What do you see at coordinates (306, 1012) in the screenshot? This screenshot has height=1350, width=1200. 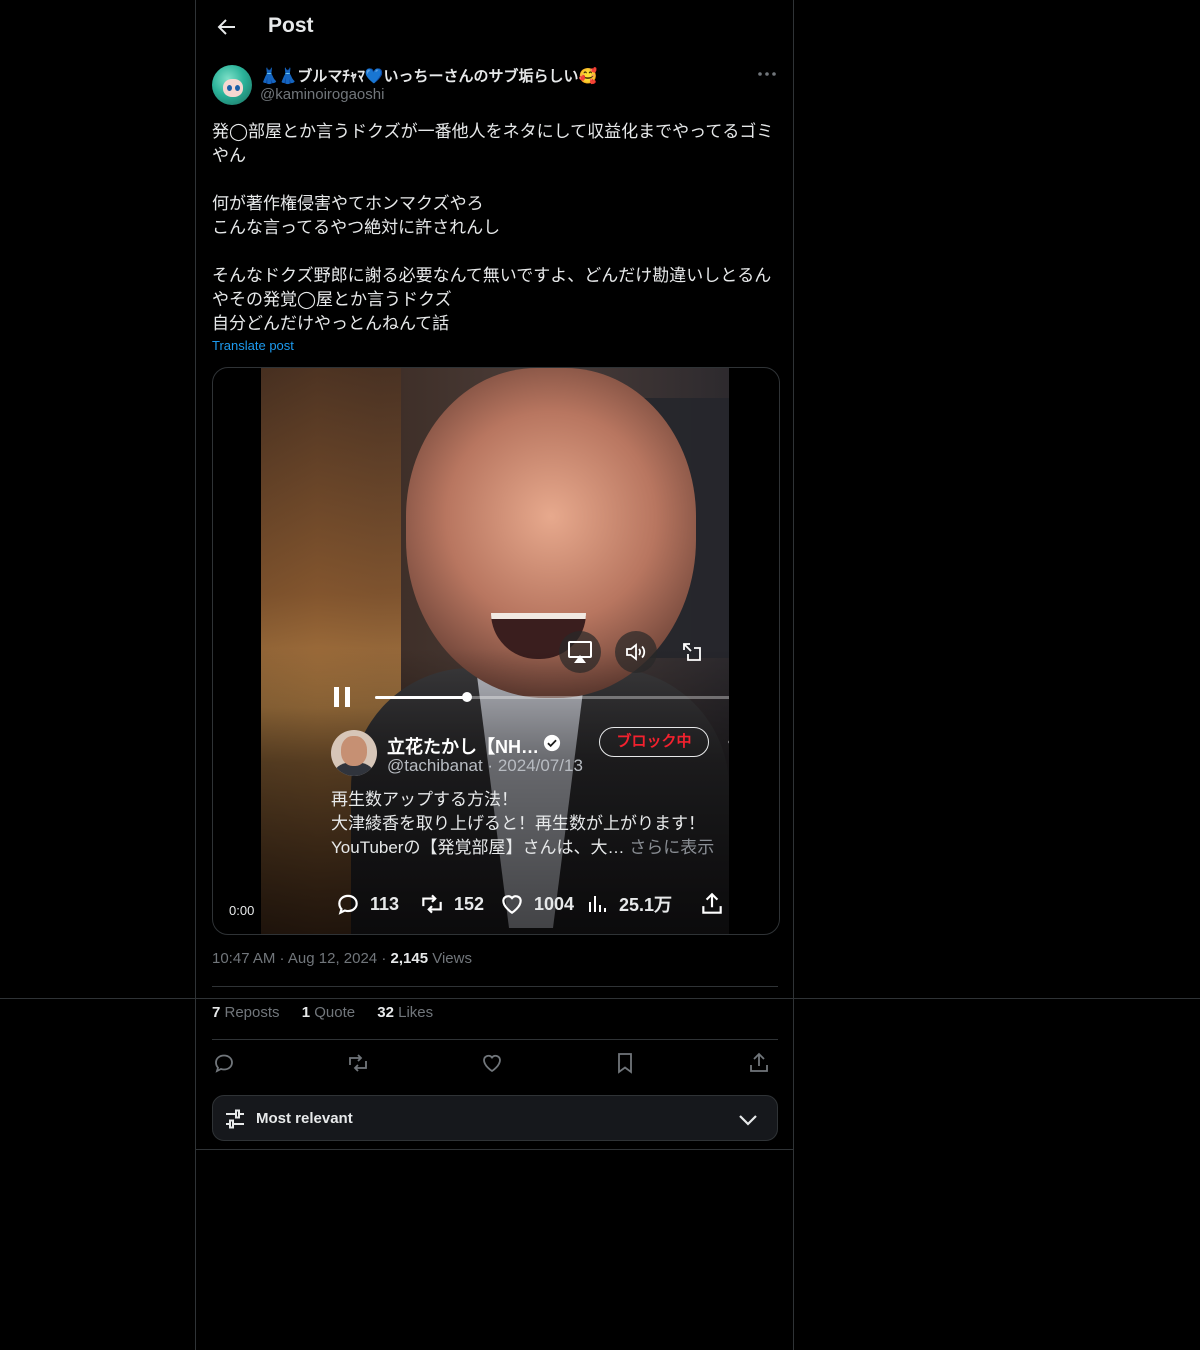 I see `quotes-number: 1` at bounding box center [306, 1012].